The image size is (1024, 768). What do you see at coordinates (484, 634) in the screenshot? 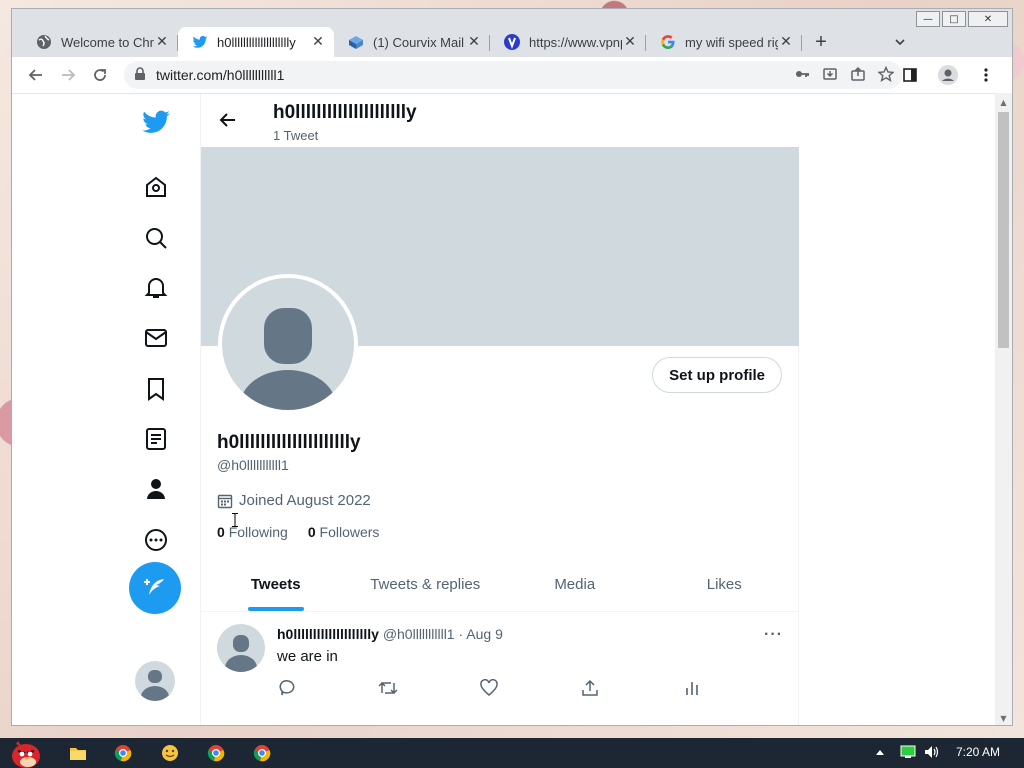
I see `tweet-date: Aug 9` at bounding box center [484, 634].